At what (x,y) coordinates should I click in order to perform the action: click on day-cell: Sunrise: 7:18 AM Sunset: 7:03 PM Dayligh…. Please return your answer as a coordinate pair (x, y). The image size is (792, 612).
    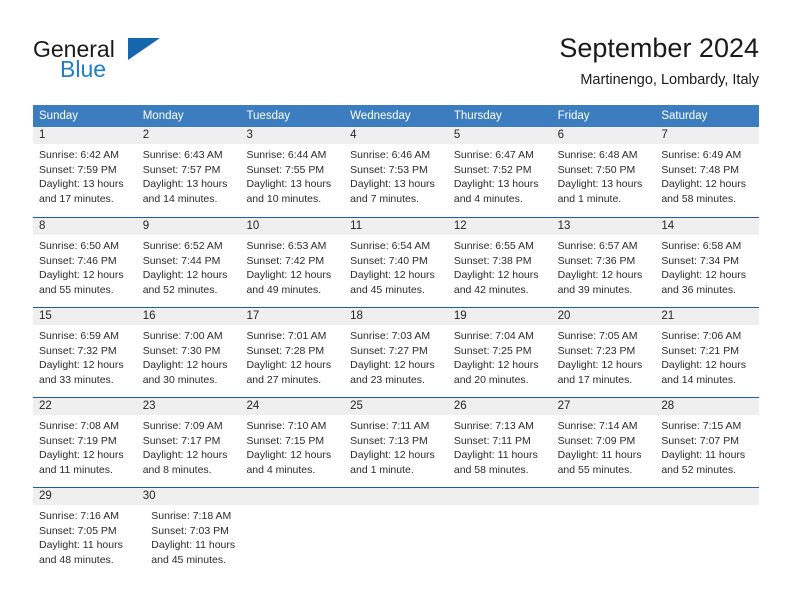
    Looking at the image, I should click on (201, 540).